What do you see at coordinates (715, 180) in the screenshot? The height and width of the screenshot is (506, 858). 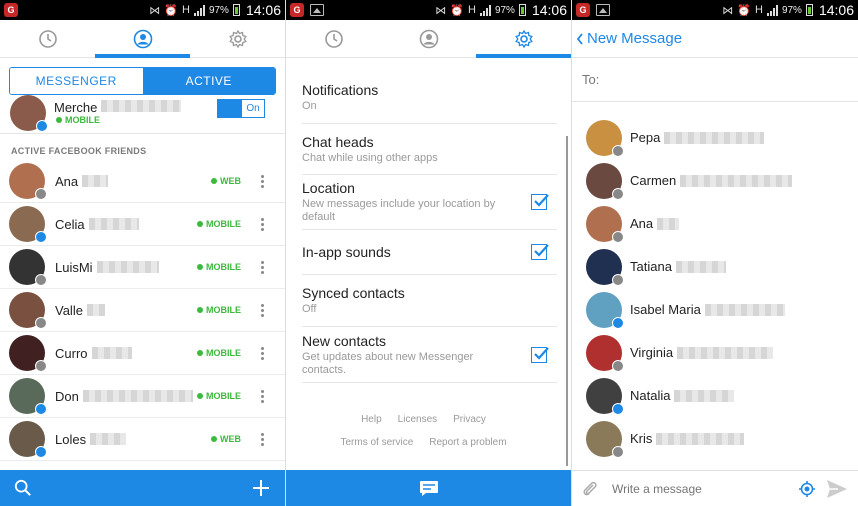 I see `contact-row: Carmen` at bounding box center [715, 180].